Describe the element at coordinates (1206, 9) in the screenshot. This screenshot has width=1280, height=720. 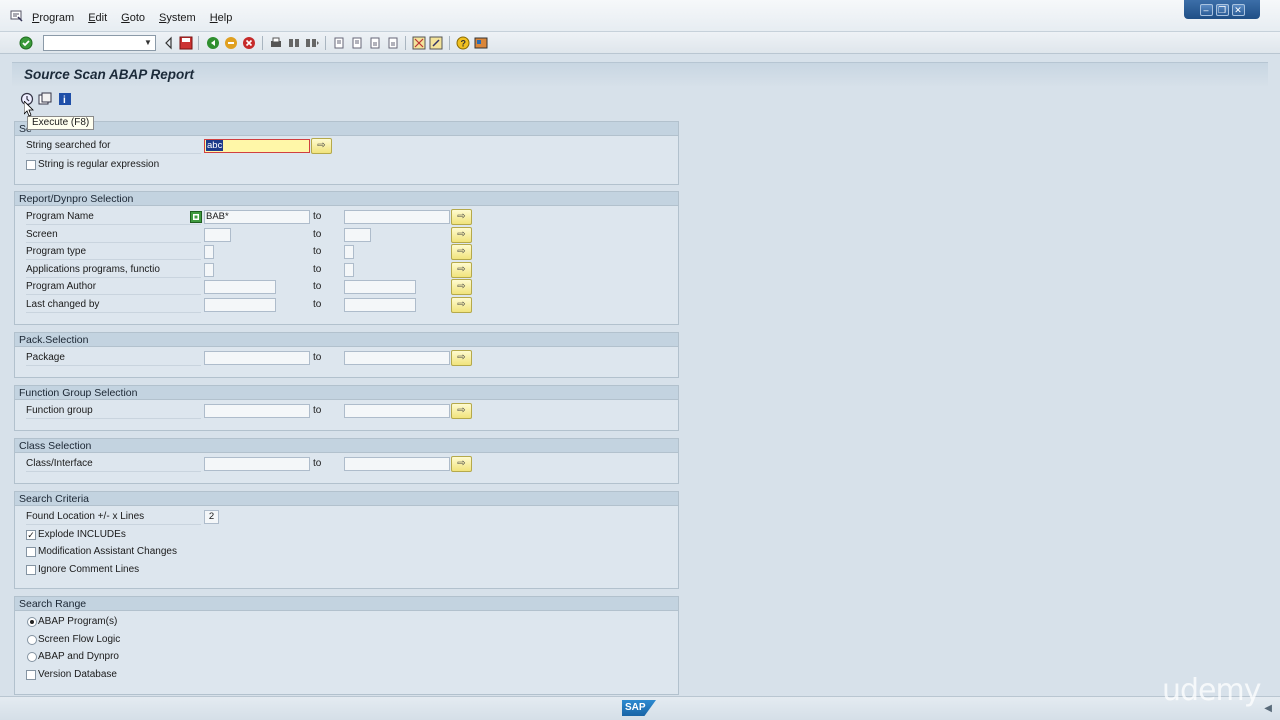
I see `minimize-icon: –` at that location.